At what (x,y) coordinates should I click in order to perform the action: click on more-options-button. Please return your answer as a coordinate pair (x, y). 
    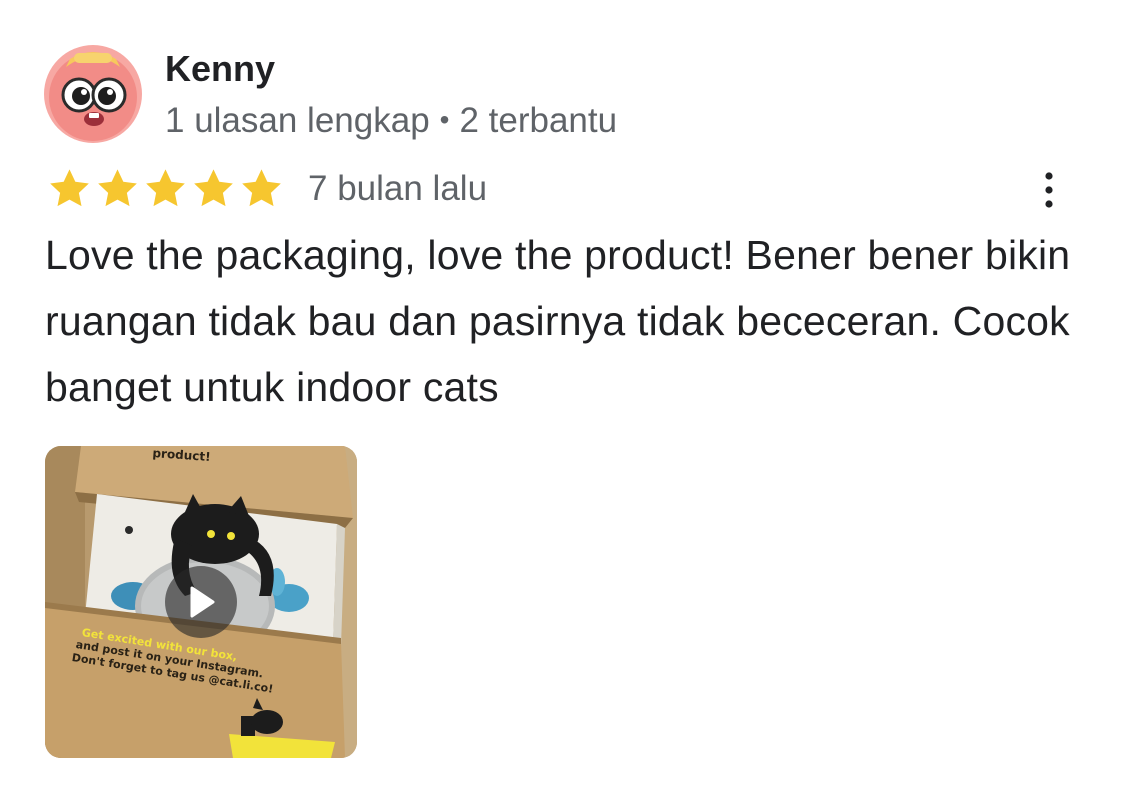
    Looking at the image, I should click on (1049, 190).